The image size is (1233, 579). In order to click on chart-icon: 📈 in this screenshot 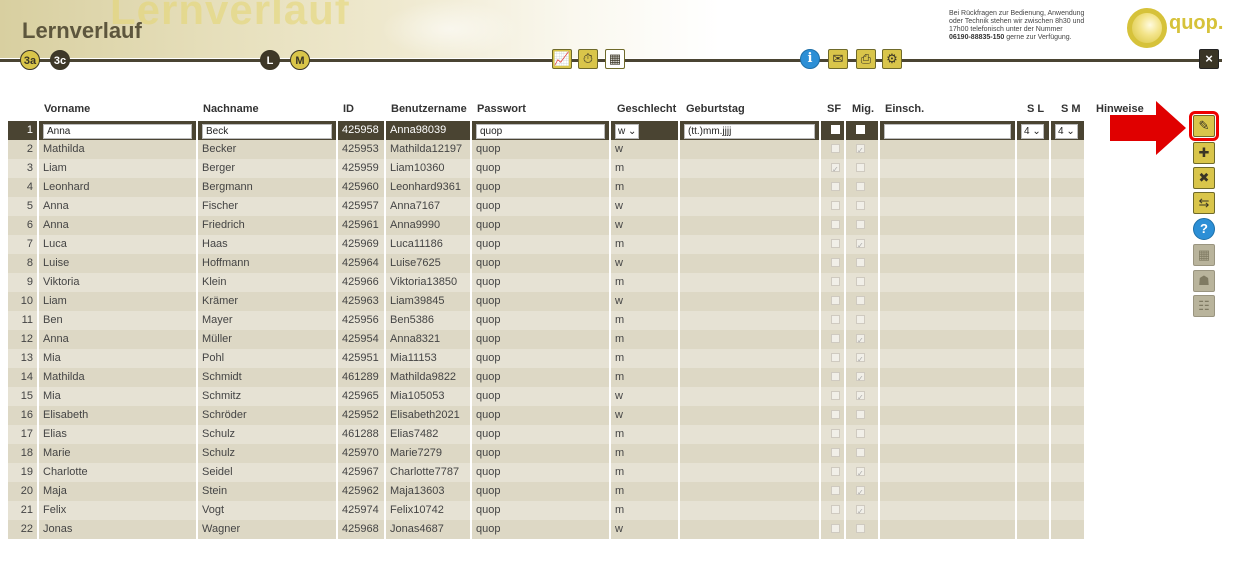, I will do `click(562, 59)`.